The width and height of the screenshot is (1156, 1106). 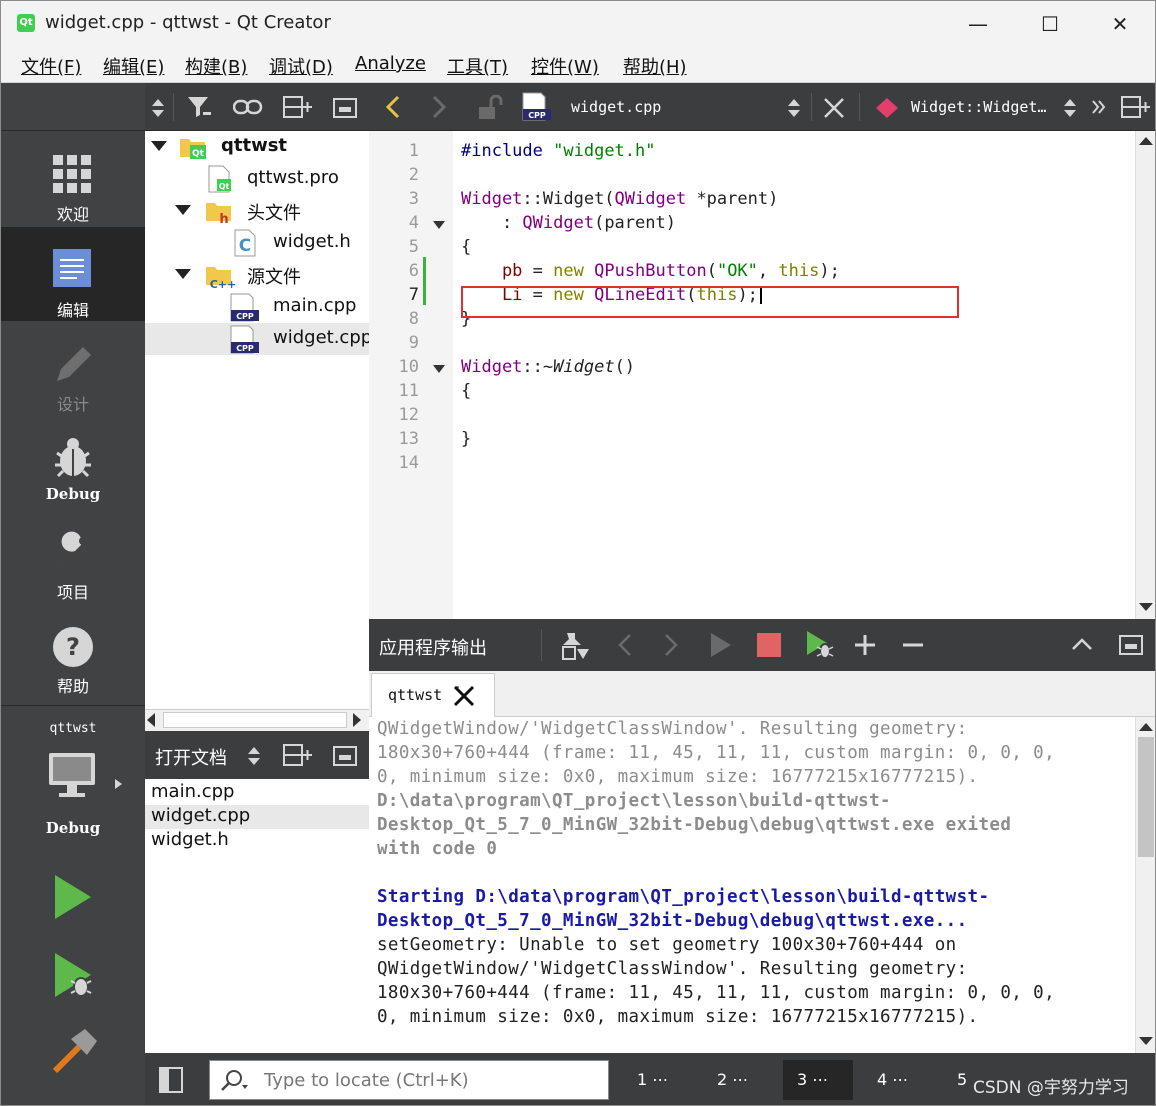 I want to click on stop-icon, so click(x=769, y=645).